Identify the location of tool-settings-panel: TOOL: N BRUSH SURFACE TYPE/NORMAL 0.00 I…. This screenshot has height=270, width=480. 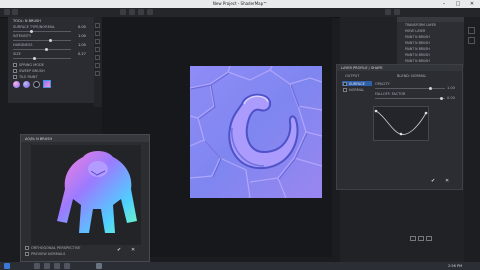
(51, 60).